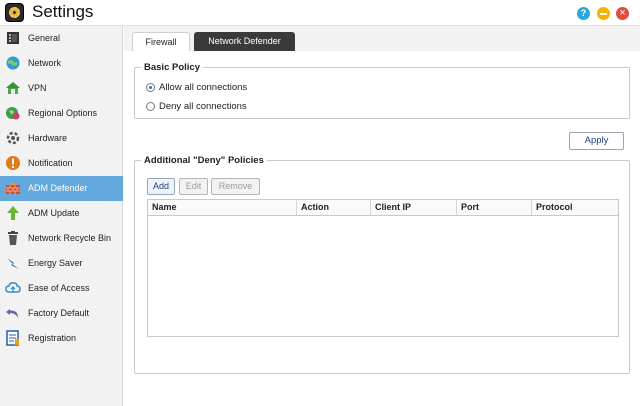 This screenshot has width=640, height=406. Describe the element at coordinates (13, 238) in the screenshot. I see `recycle-bin-icon` at that location.